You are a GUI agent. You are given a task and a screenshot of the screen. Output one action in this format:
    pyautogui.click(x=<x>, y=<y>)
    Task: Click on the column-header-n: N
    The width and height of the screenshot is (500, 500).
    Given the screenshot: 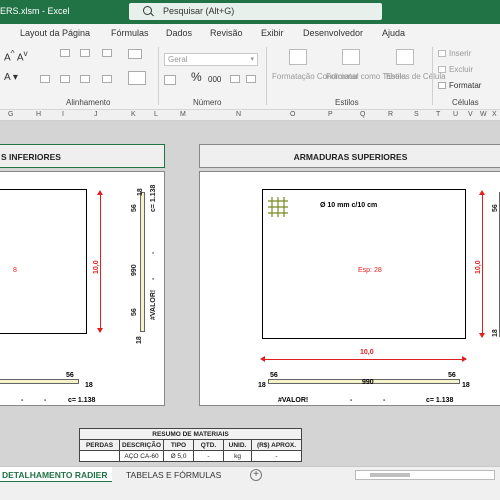 What is the action you would take?
    pyautogui.click(x=238, y=114)
    